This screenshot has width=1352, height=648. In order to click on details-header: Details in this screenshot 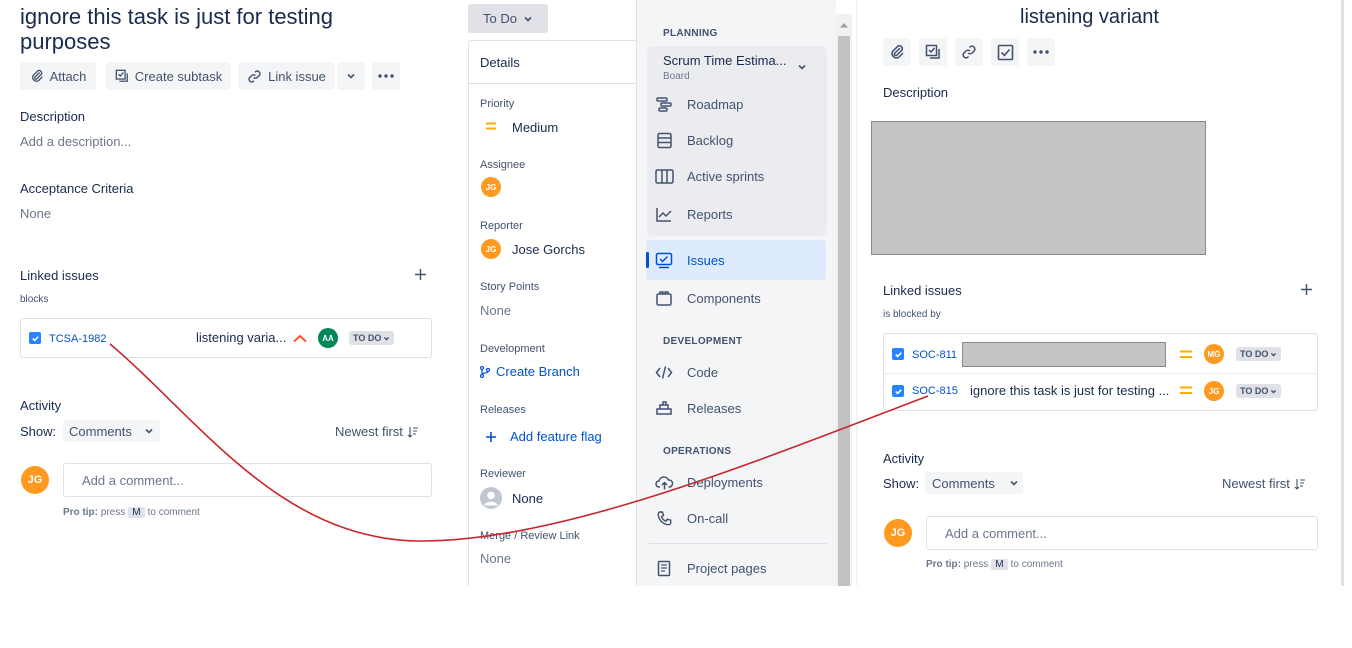, I will do `click(559, 62)`.